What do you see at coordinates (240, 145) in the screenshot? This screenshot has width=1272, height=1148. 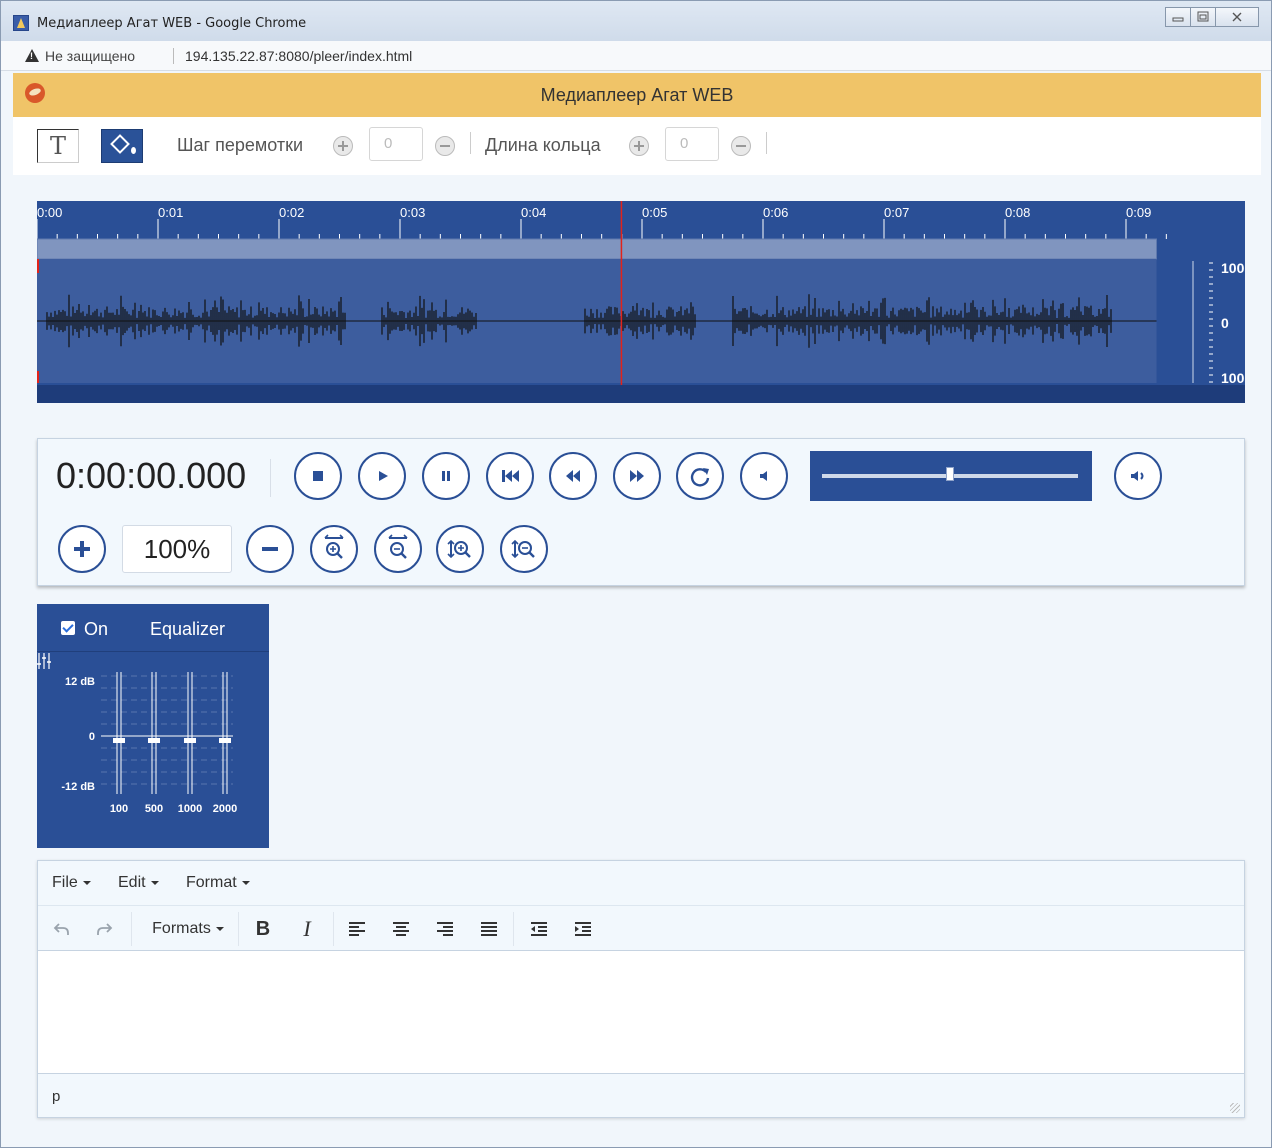 I see `rewind-step-label: Шаг перемотки` at bounding box center [240, 145].